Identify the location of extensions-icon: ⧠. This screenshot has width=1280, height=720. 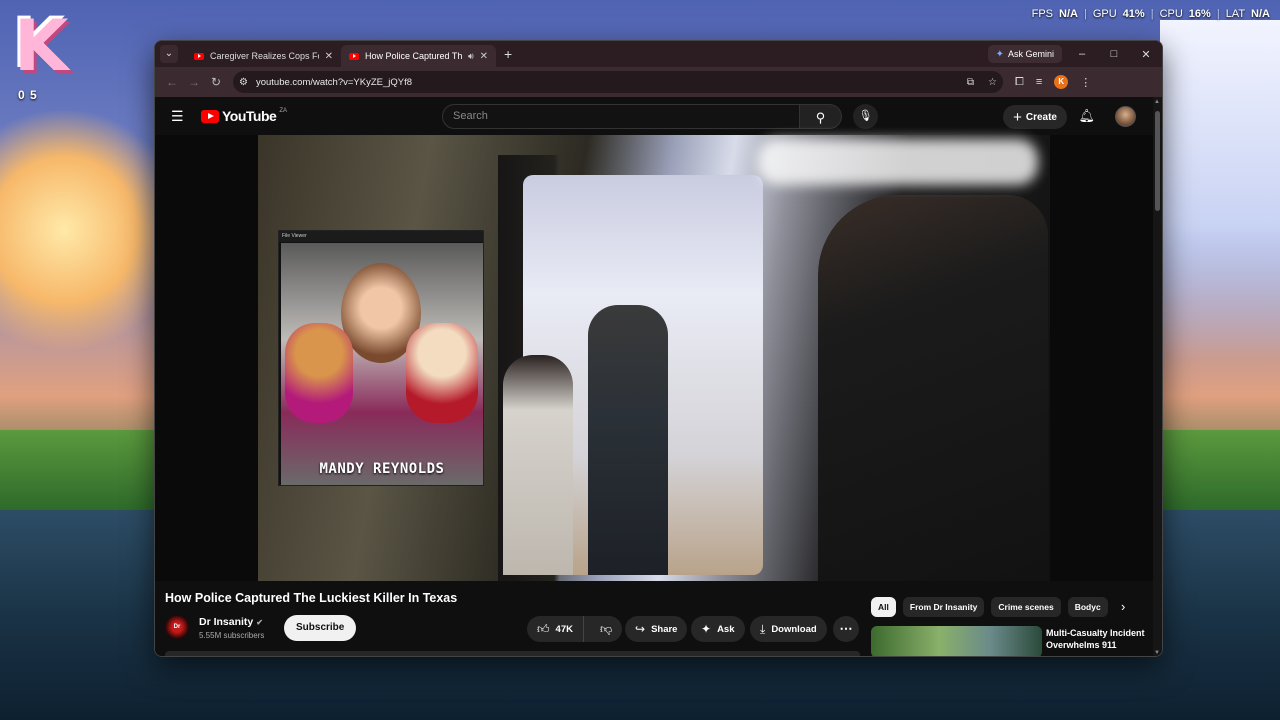
(1019, 82).